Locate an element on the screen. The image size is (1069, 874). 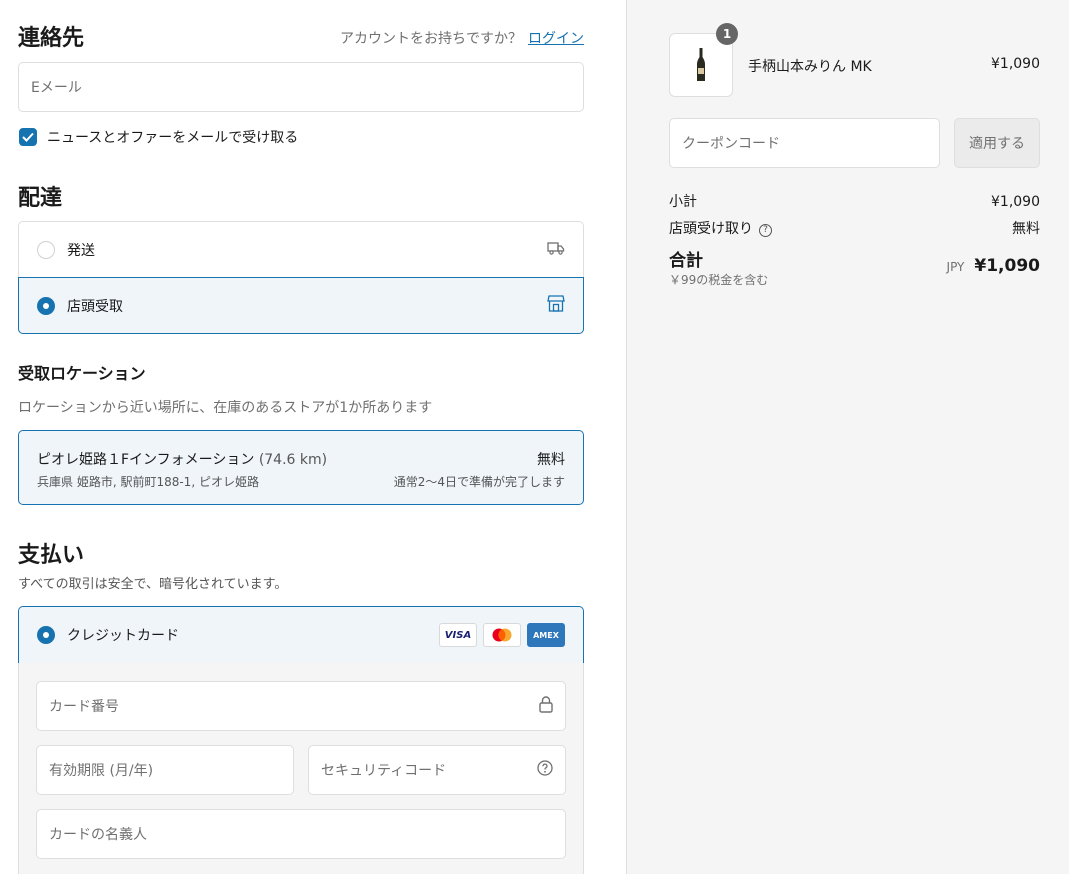
newsletter-checkbox is located at coordinates (28, 137).